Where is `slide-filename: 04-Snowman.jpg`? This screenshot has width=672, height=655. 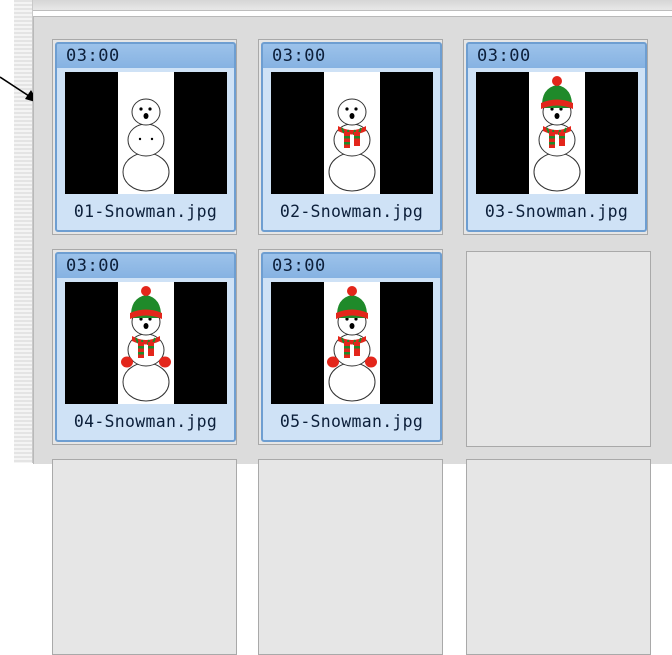
slide-filename: 04-Snowman.jpg is located at coordinates (145, 421).